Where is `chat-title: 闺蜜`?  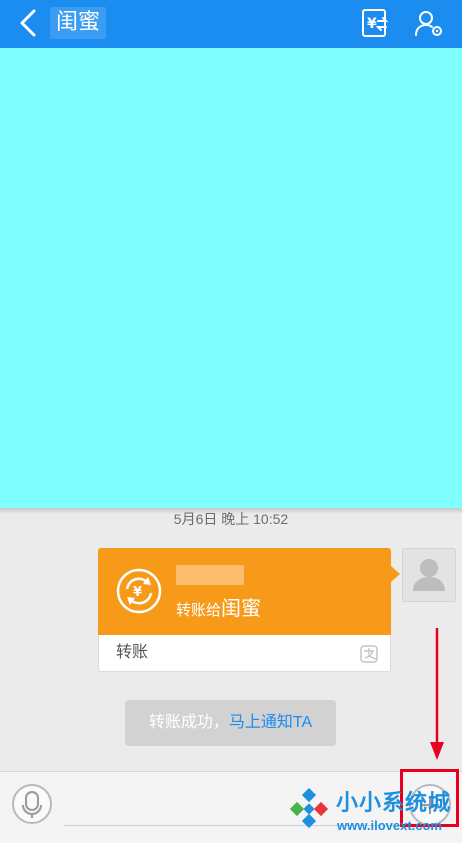 chat-title: 闺蜜 is located at coordinates (78, 22).